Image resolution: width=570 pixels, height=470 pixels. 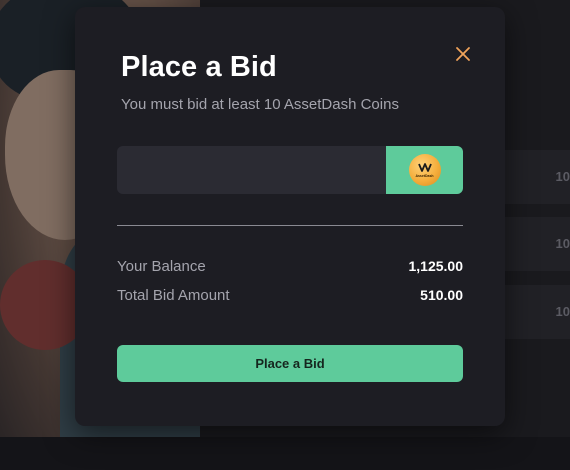 I want to click on bid-amount-input, so click(x=251, y=170).